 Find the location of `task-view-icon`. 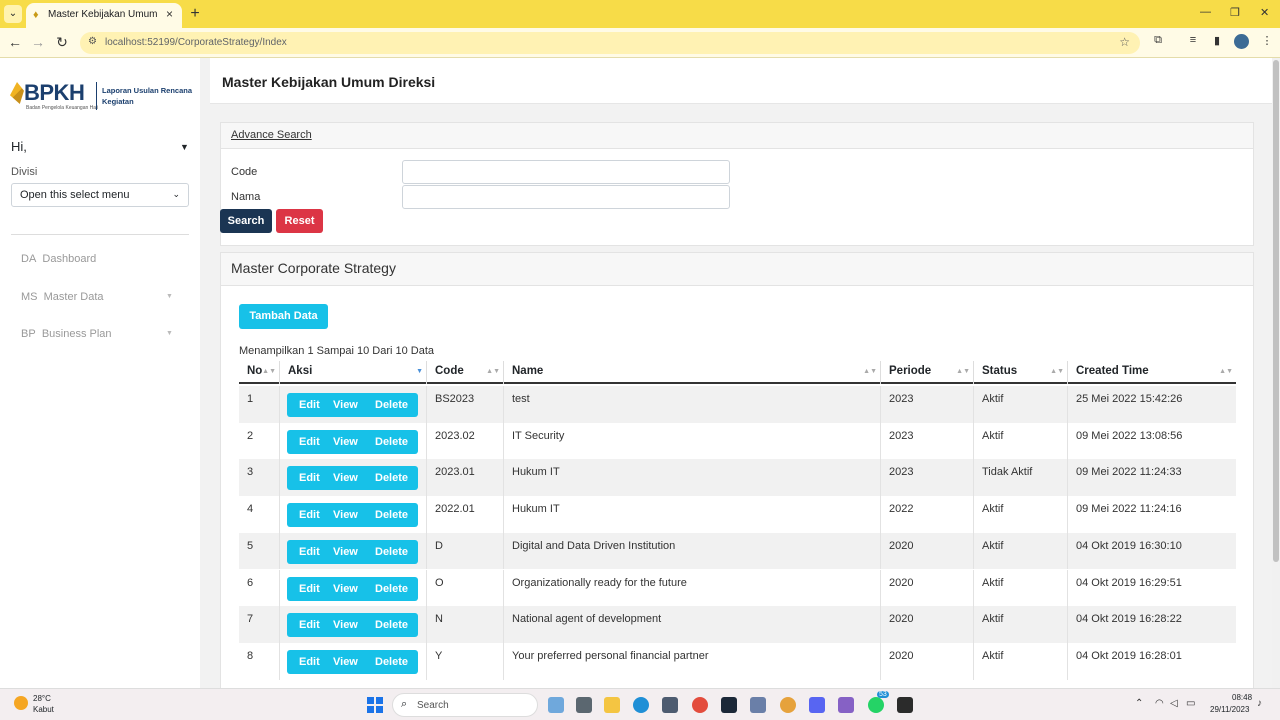

task-view-icon is located at coordinates (584, 705).